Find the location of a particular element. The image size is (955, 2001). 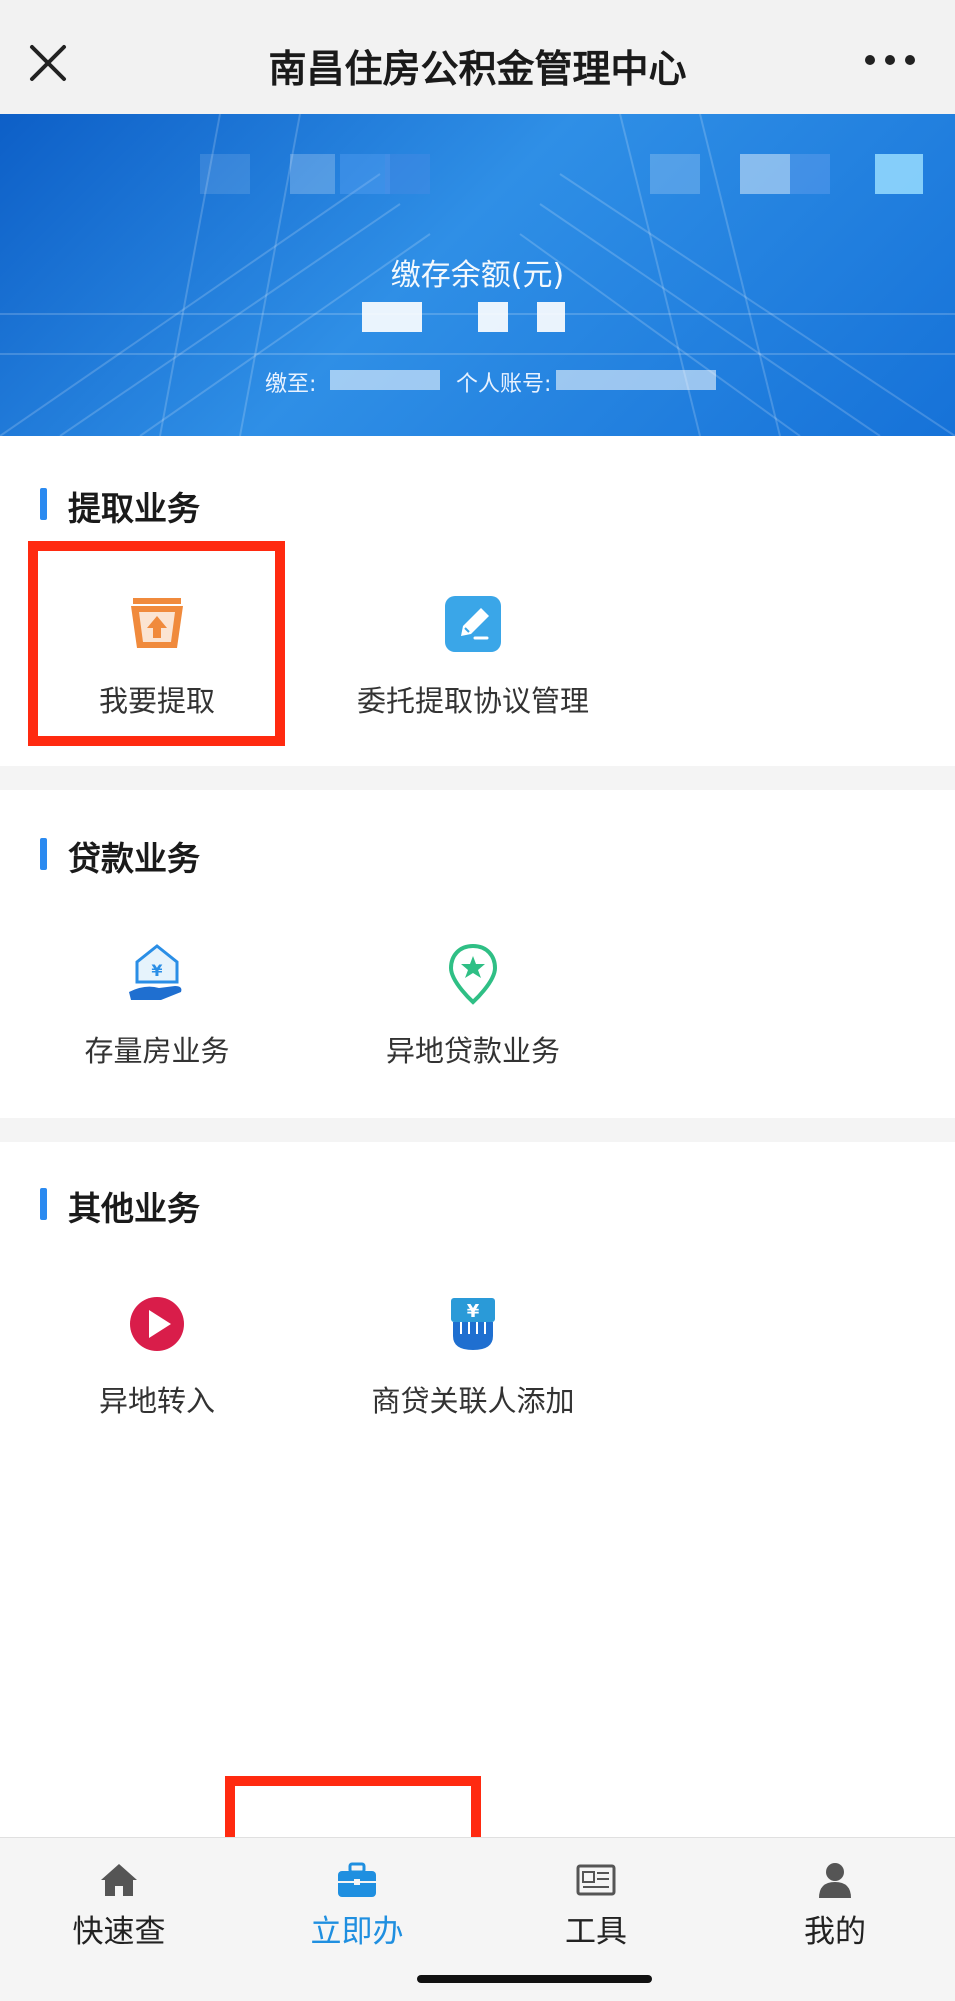

house-in-hand-icon: ¥ is located at coordinates (155, 972).